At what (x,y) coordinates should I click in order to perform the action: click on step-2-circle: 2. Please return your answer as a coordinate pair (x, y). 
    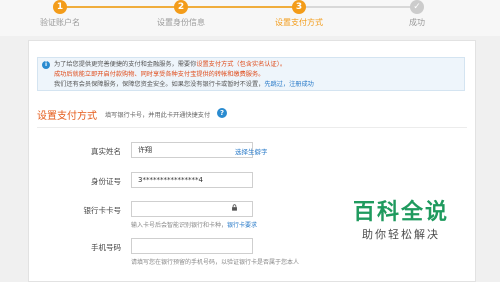
    Looking at the image, I should click on (181, 7).